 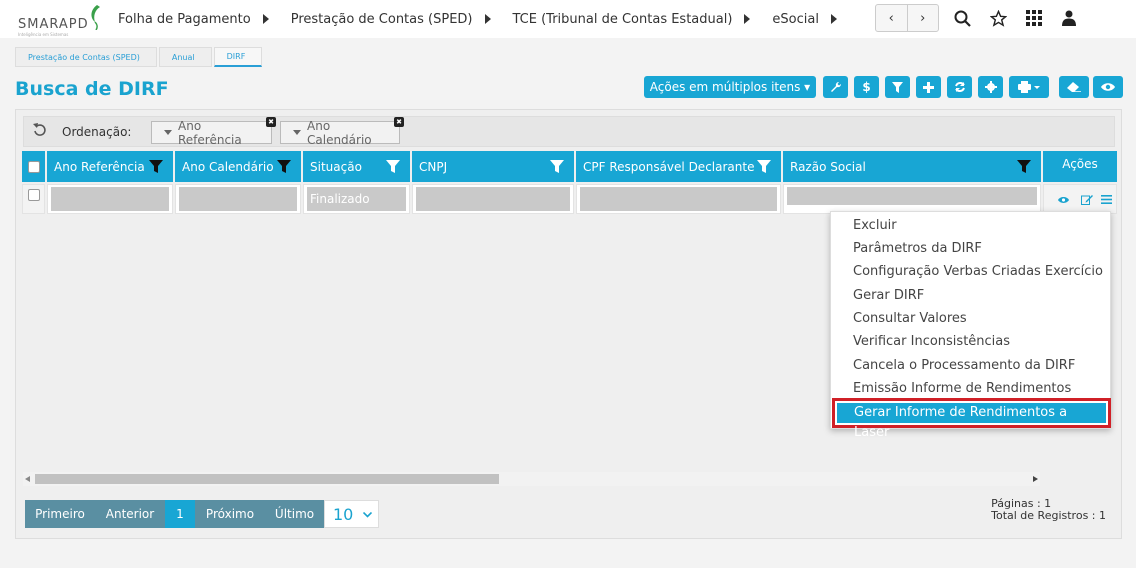 I want to click on user-icon, so click(x=1069, y=18).